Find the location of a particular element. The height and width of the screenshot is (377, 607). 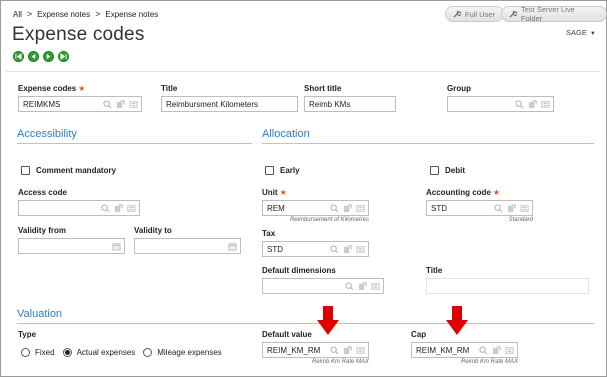

cap-value: REIM_KM_RM is located at coordinates (443, 350).